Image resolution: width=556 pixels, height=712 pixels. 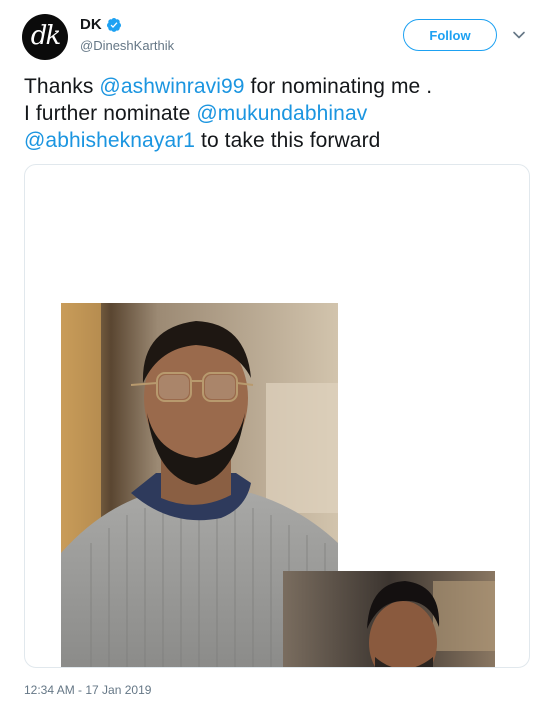 I want to click on verified-badge-icon, so click(x=114, y=25).